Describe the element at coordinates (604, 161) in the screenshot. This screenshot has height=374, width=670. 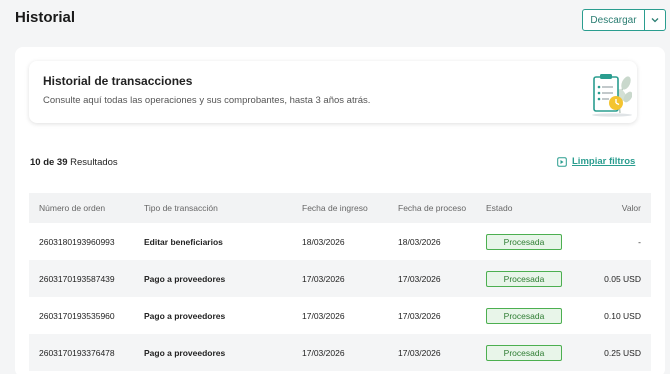
I see `clear-filters-label: Limpiar filtros` at that location.